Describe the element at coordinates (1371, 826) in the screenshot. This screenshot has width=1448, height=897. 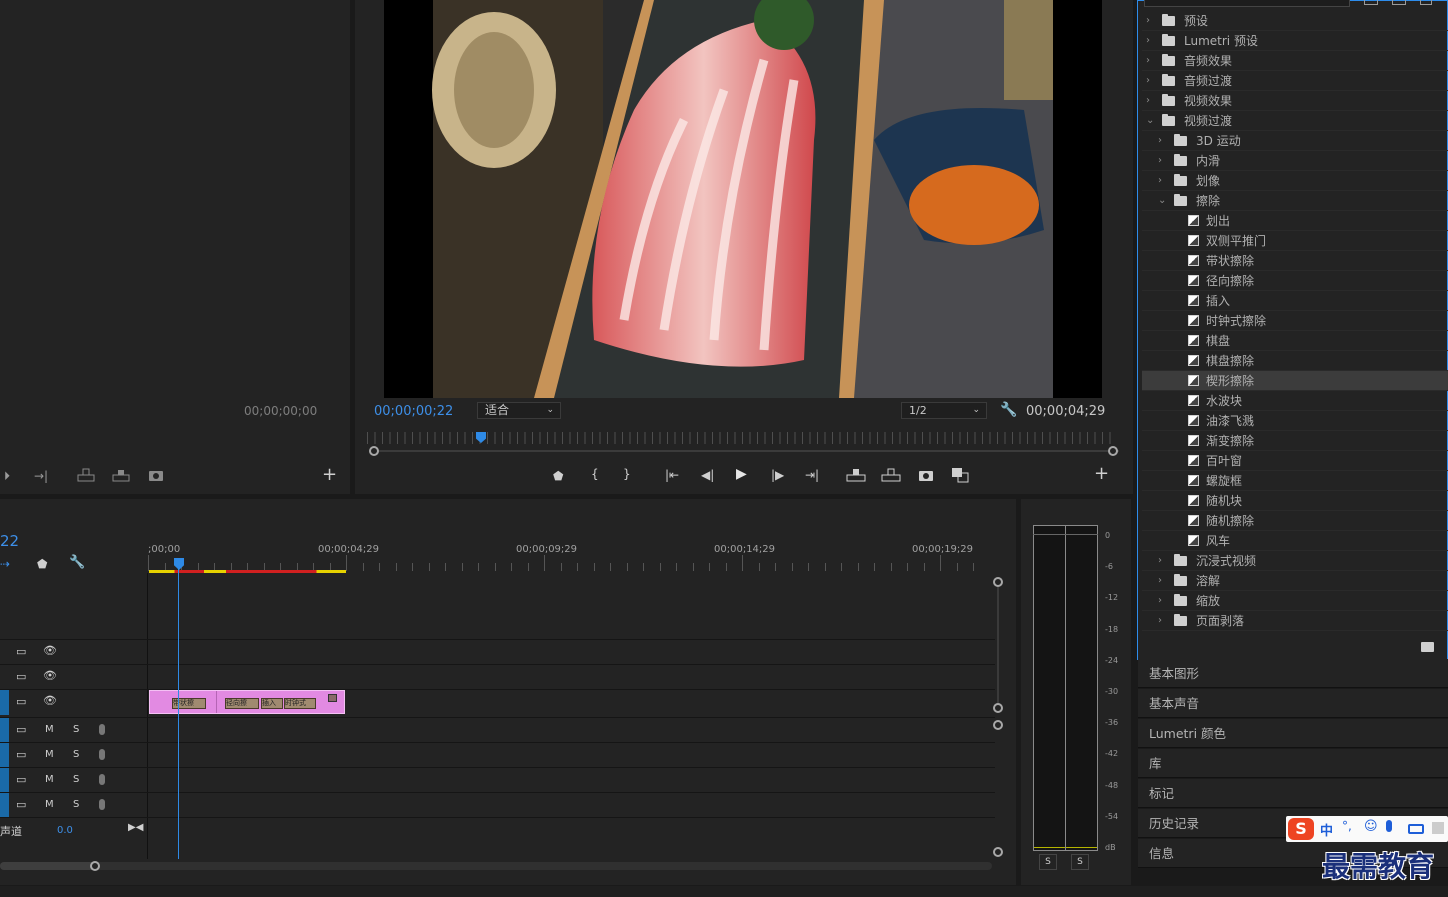
I see `emoji-icon: ☺` at that location.